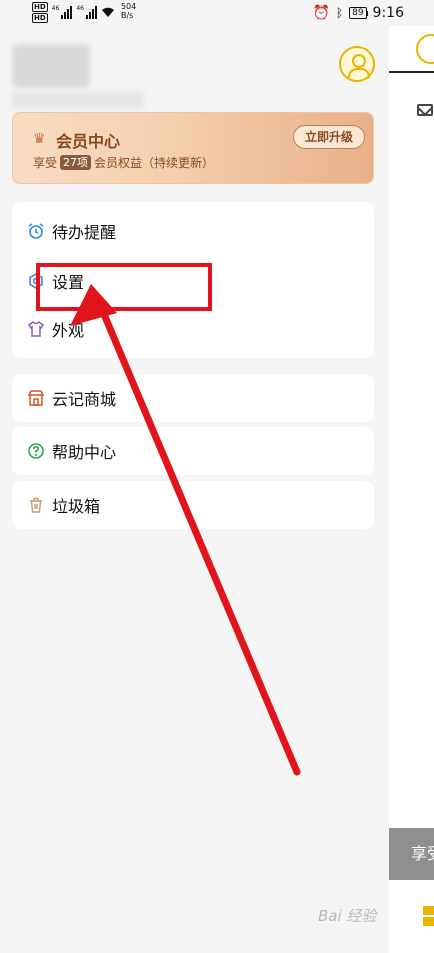 The width and height of the screenshot is (434, 953). Describe the element at coordinates (347, 916) in the screenshot. I see `watermark: Bai 经验` at that location.